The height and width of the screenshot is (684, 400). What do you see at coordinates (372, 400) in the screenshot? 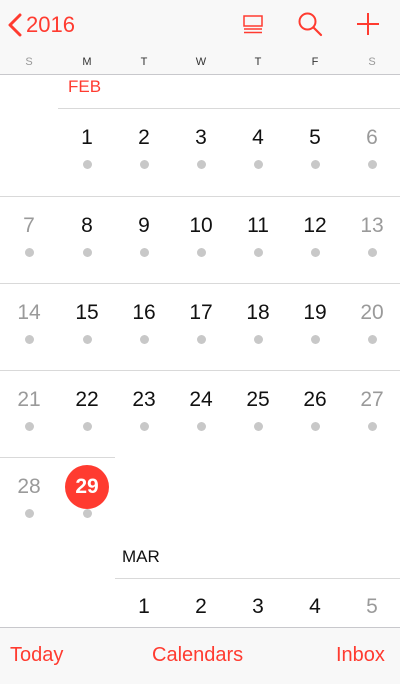
I see `day-cell: 27` at bounding box center [372, 400].